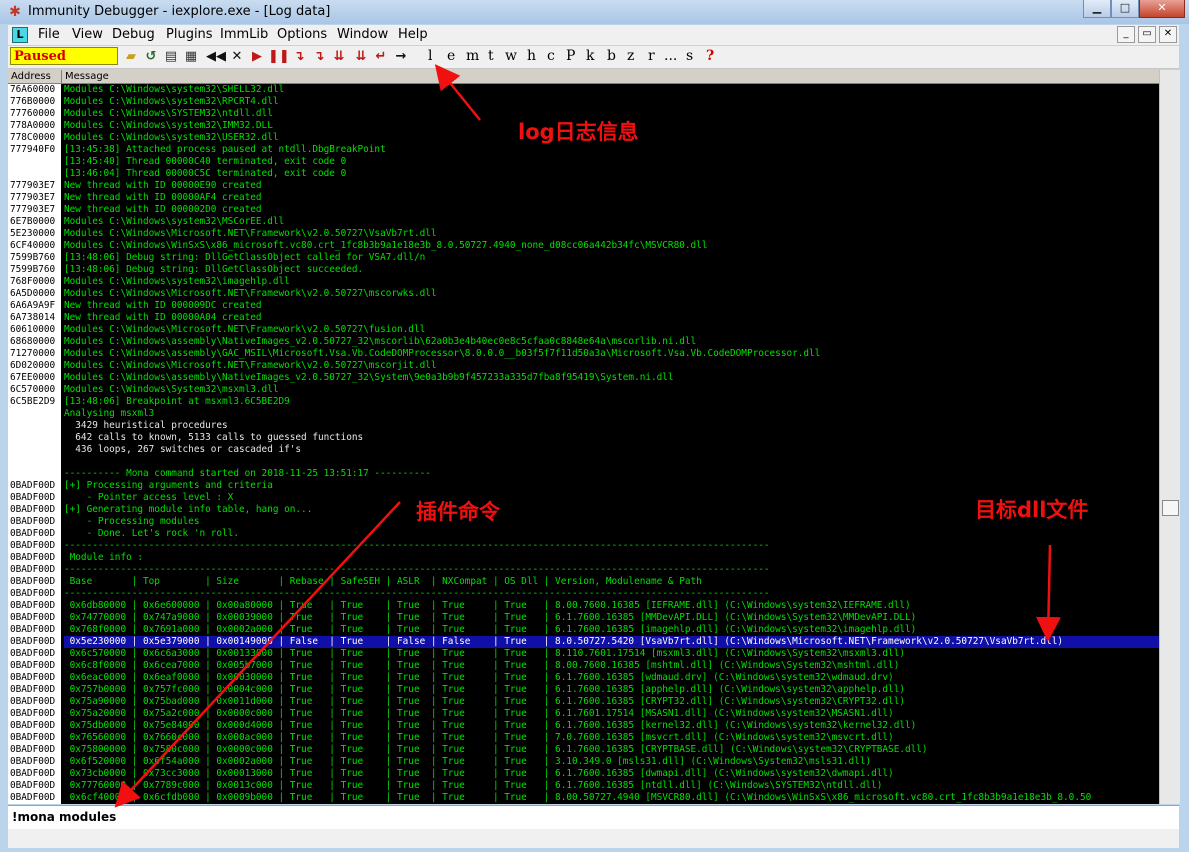 This screenshot has width=1189, height=852. I want to click on rewind-icon: ◀◀, so click(216, 56).